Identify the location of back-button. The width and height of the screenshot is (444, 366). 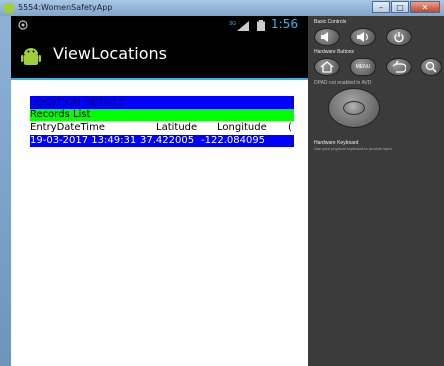
(399, 67).